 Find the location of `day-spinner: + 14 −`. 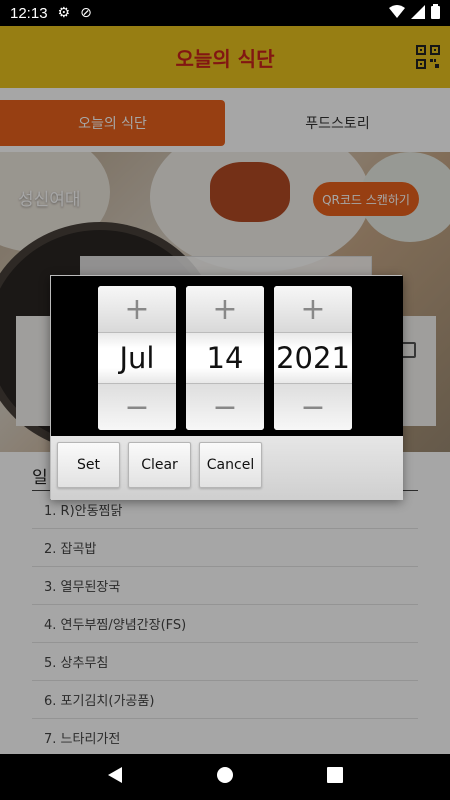

day-spinner: + 14 − is located at coordinates (225, 358).